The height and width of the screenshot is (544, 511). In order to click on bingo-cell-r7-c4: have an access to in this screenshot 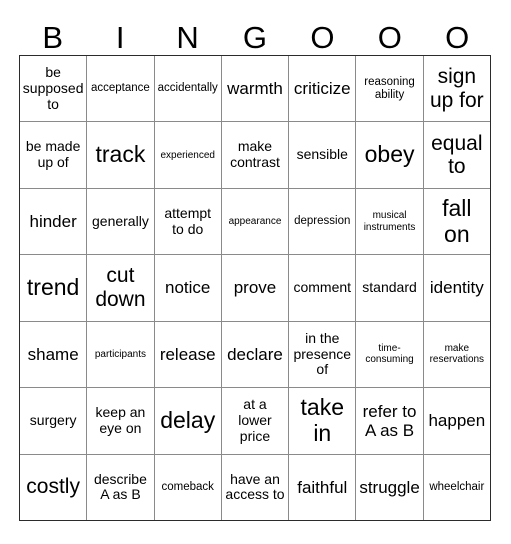, I will do `click(256, 487)`.